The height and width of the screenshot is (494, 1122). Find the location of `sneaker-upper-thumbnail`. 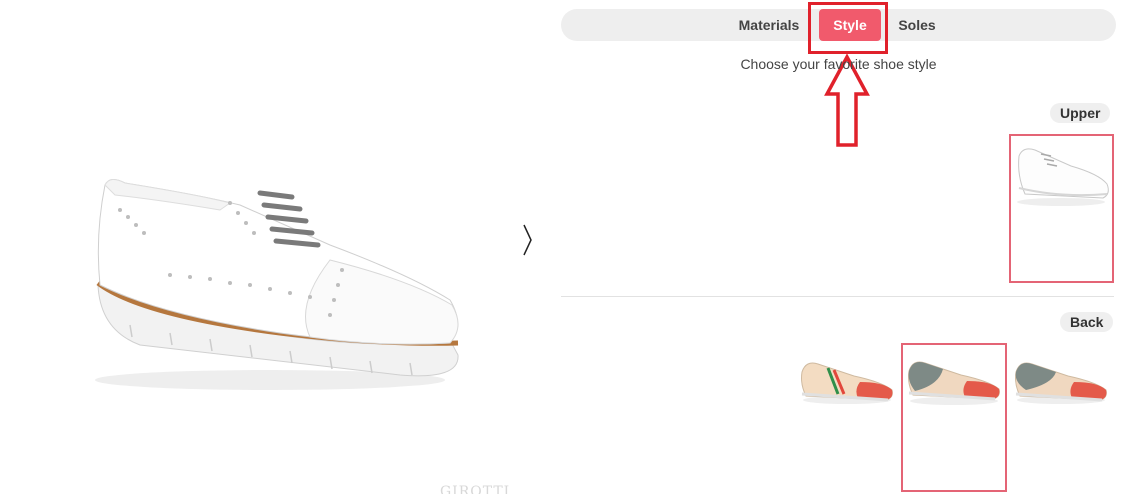

sneaker-upper-thumbnail is located at coordinates (1063, 177).